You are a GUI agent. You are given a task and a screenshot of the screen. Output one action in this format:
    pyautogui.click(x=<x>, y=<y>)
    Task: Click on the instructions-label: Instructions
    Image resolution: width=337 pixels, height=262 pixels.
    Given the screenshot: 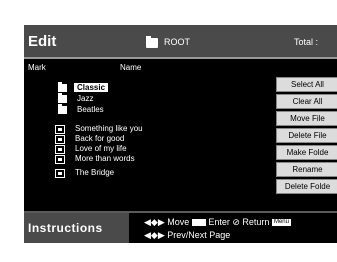 What is the action you would take?
    pyautogui.click(x=65, y=228)
    